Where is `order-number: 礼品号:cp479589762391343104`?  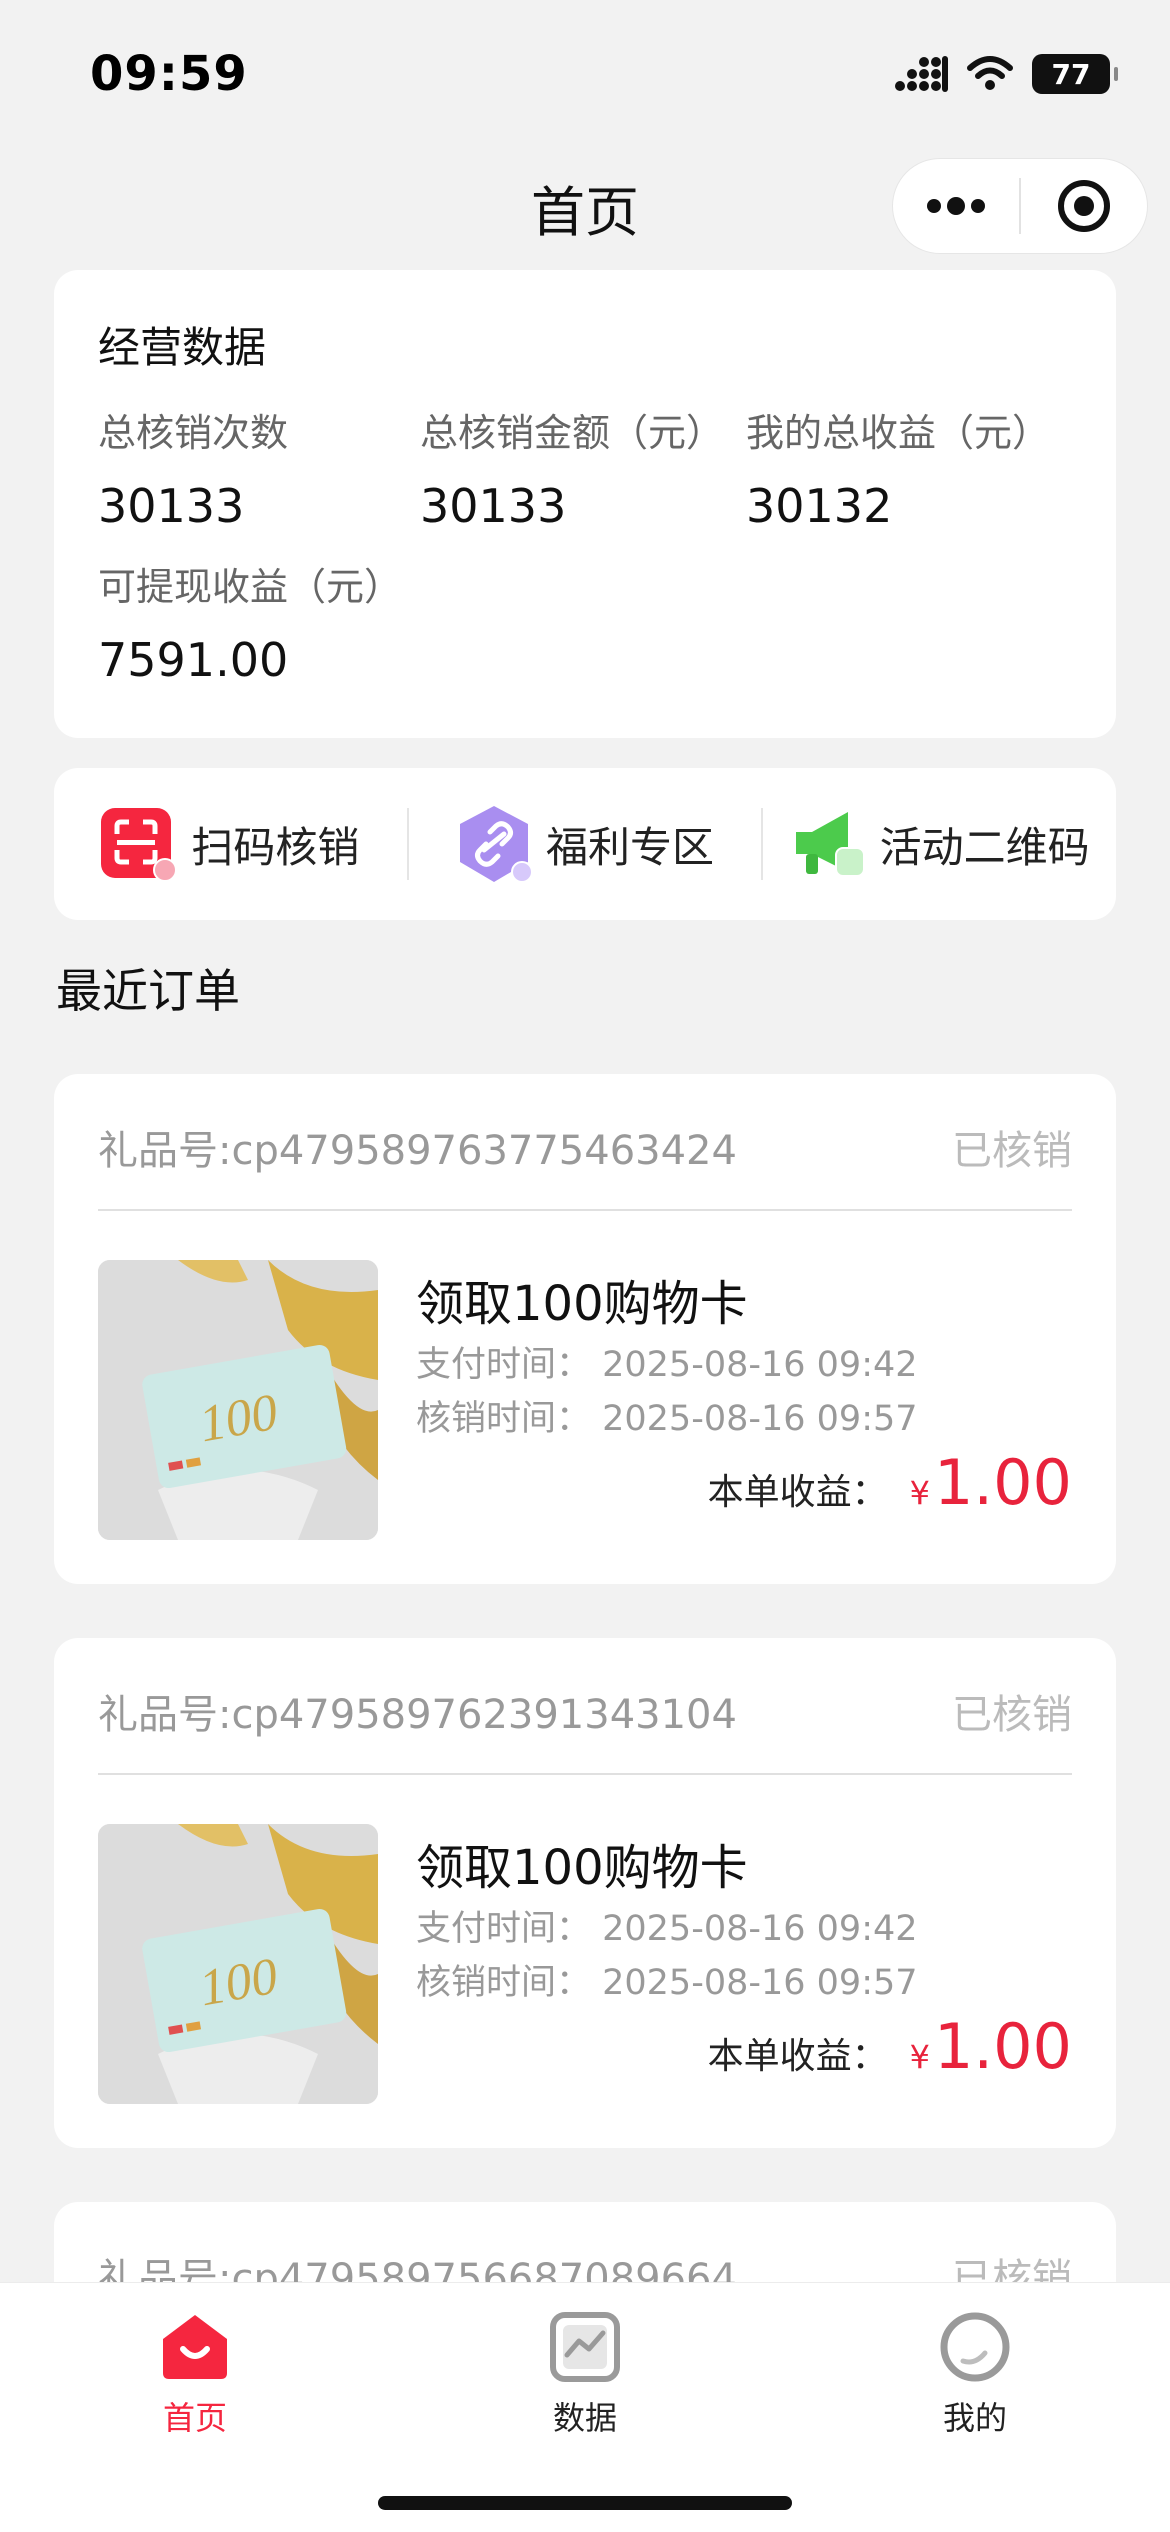 order-number: 礼品号:cp479589762391343104 is located at coordinates (417, 1715).